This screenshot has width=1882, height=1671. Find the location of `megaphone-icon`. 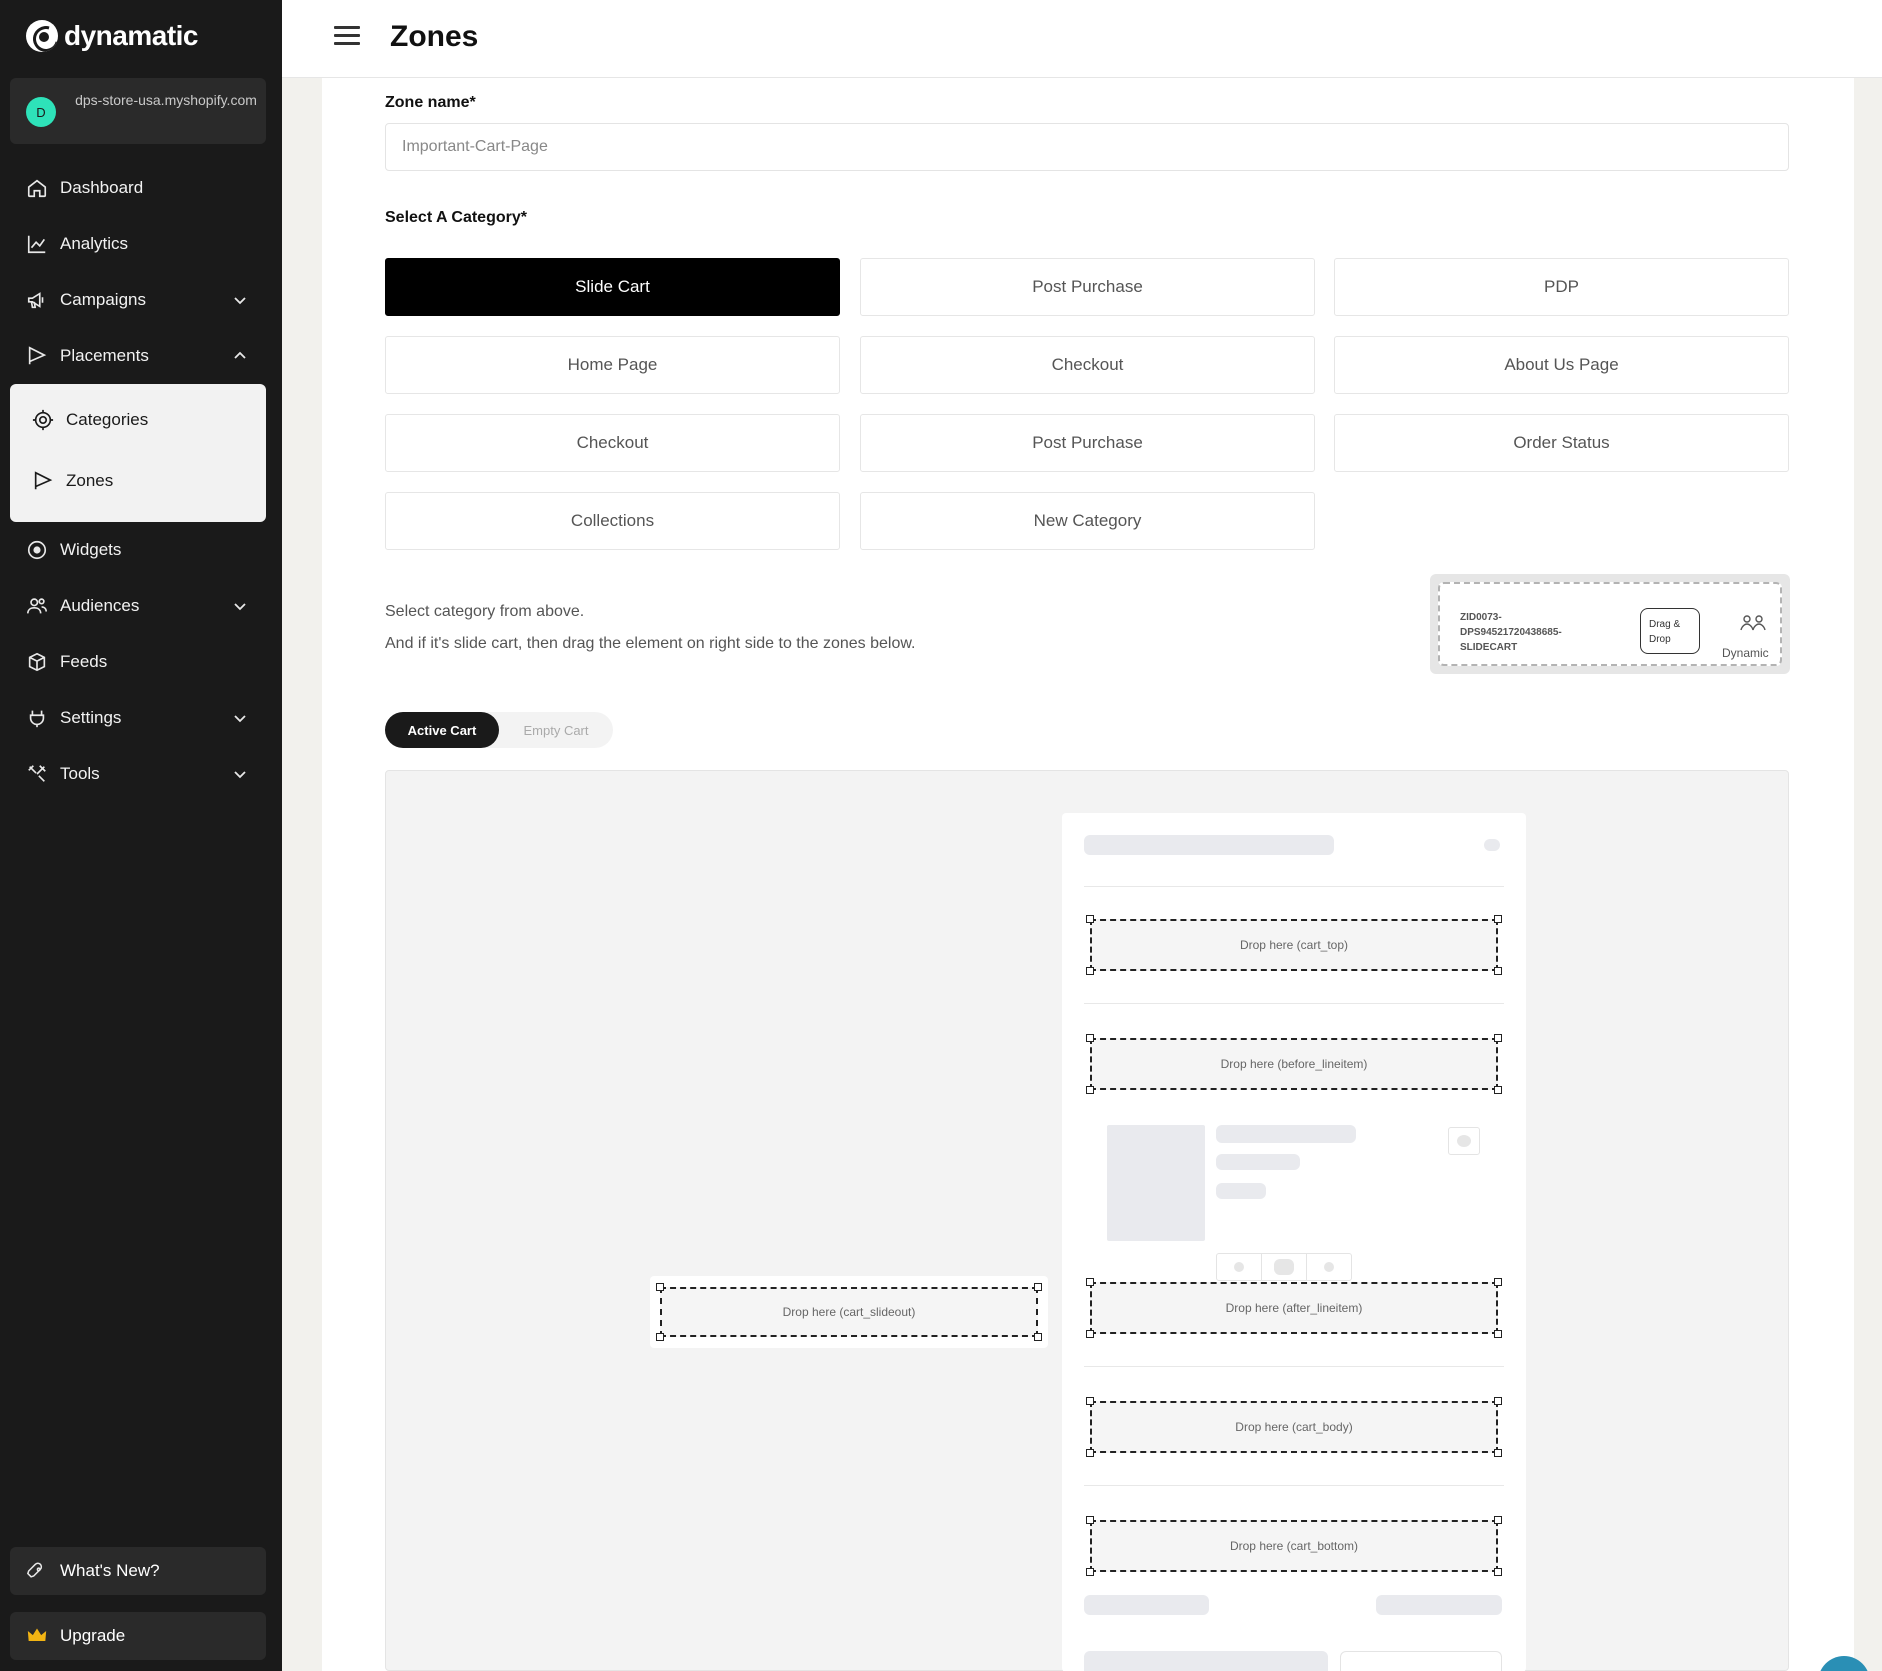

megaphone-icon is located at coordinates (37, 300).